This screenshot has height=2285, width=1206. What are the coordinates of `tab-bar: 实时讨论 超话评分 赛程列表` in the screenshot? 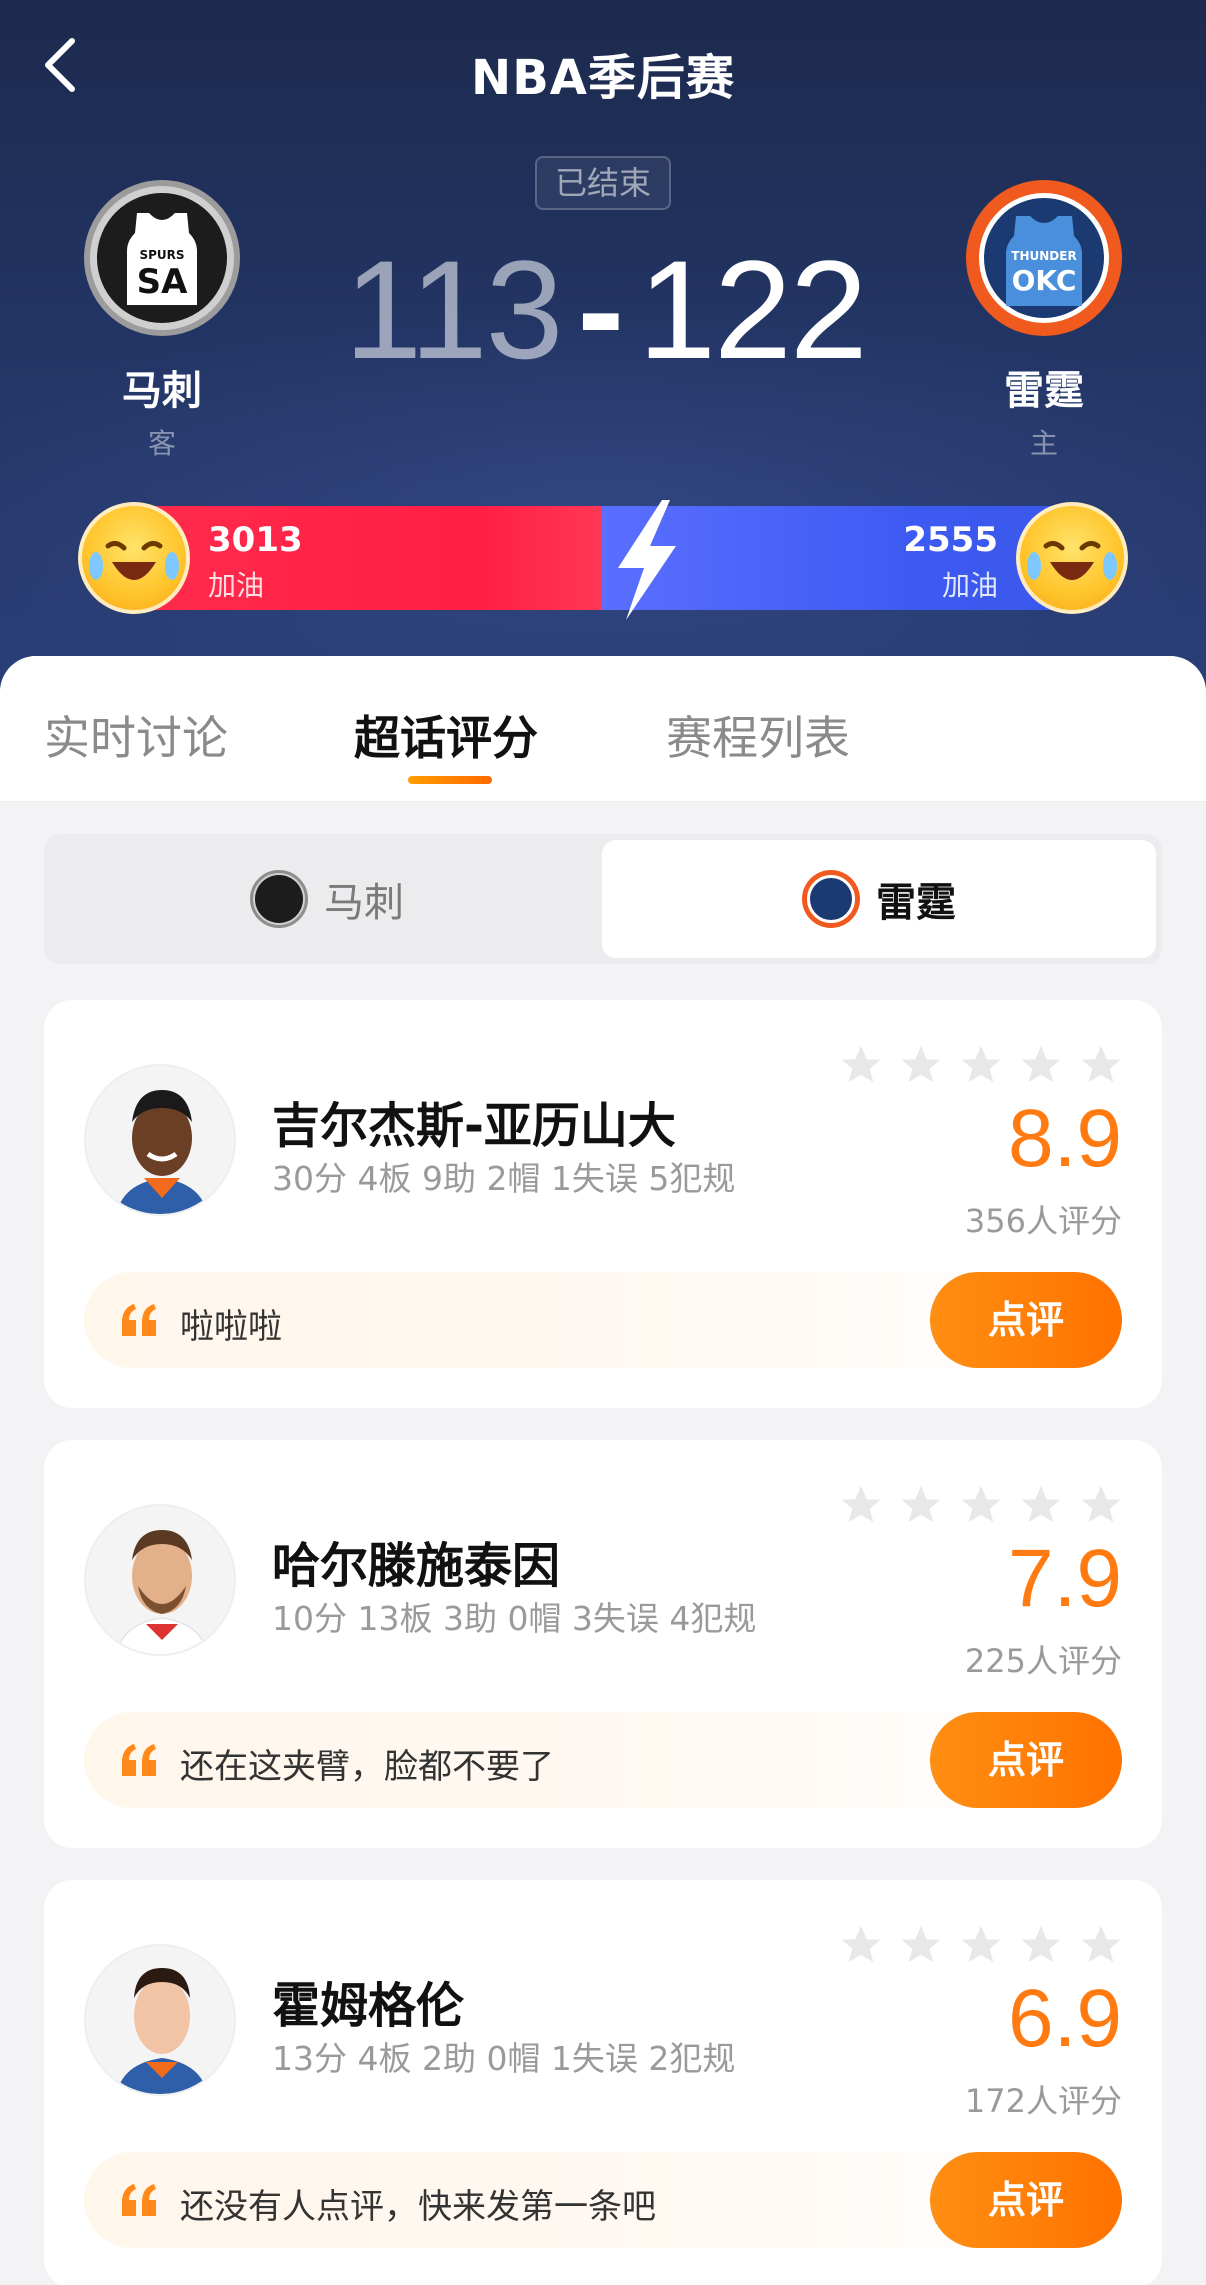 It's located at (603, 729).